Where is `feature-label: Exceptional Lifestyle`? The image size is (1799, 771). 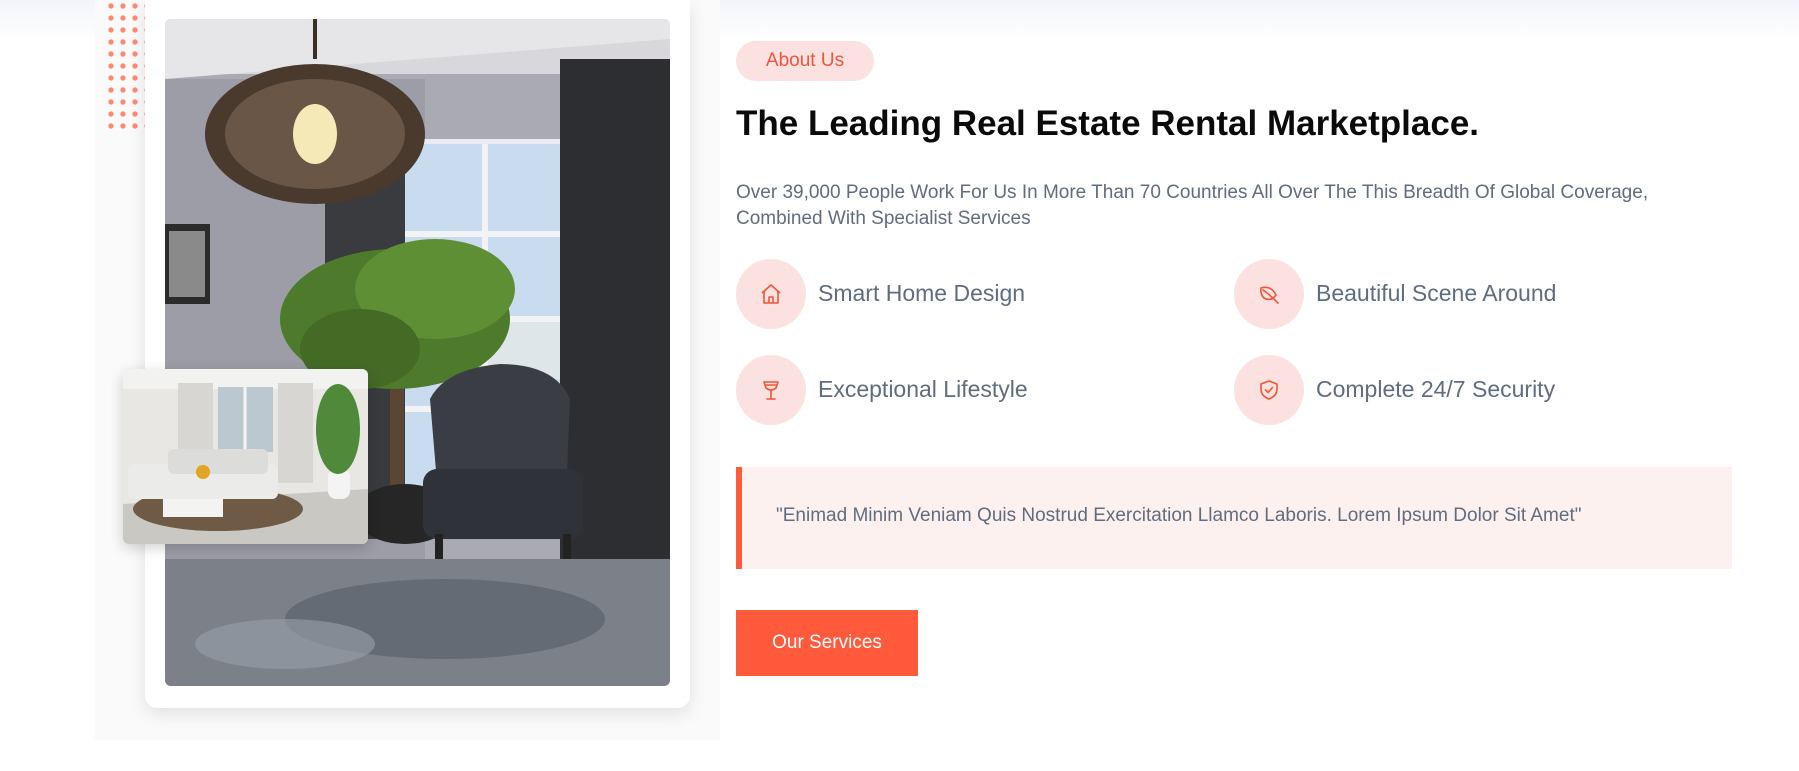
feature-label: Exceptional Lifestyle is located at coordinates (923, 389).